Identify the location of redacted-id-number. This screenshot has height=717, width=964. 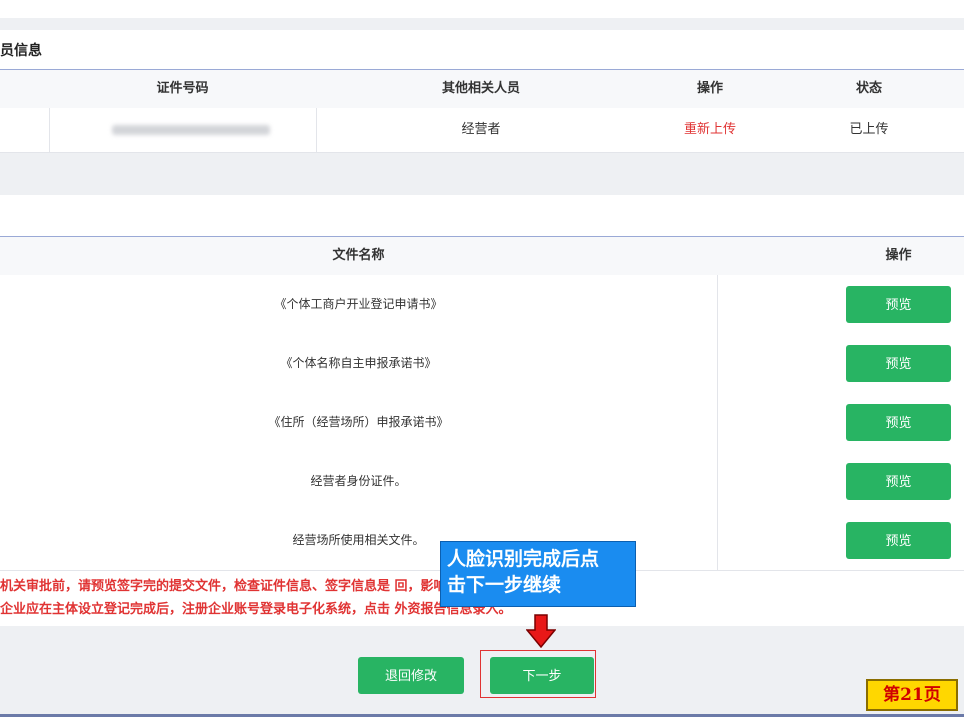
(191, 130).